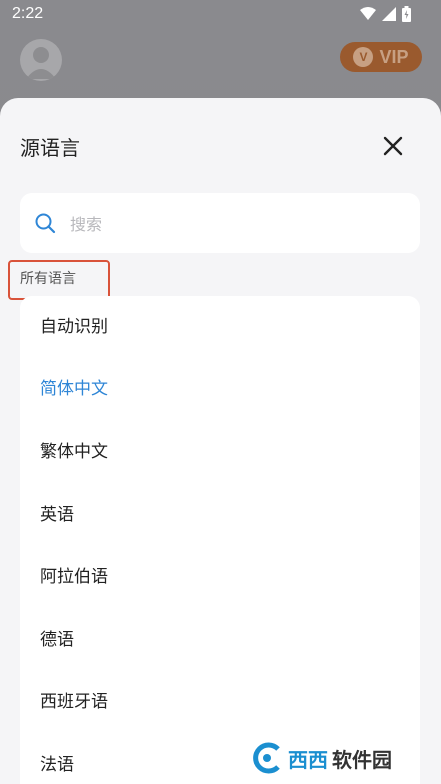 Image resolution: width=441 pixels, height=784 pixels. What do you see at coordinates (220, 15) in the screenshot?
I see `status-bar: 2:22` at bounding box center [220, 15].